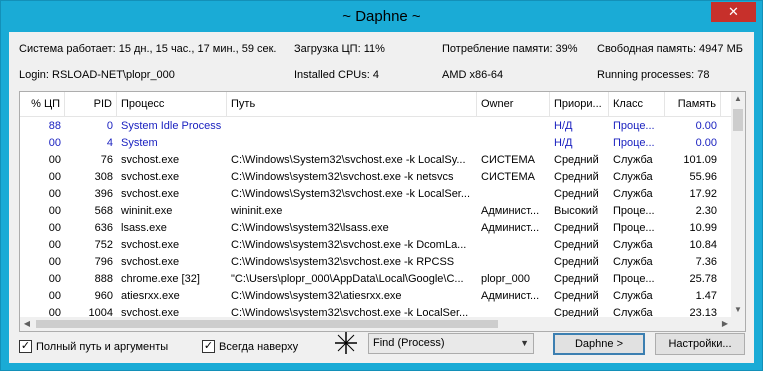 The image size is (763, 371). What do you see at coordinates (738, 99) in the screenshot?
I see `scroll-up-icon: ▲` at bounding box center [738, 99].